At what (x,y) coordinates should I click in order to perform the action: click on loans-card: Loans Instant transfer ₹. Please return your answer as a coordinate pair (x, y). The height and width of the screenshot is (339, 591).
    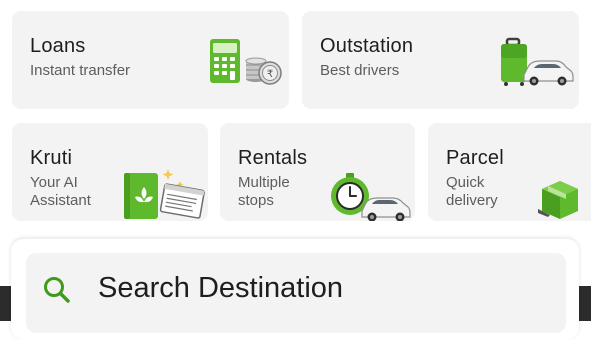
    Looking at the image, I should click on (150, 60).